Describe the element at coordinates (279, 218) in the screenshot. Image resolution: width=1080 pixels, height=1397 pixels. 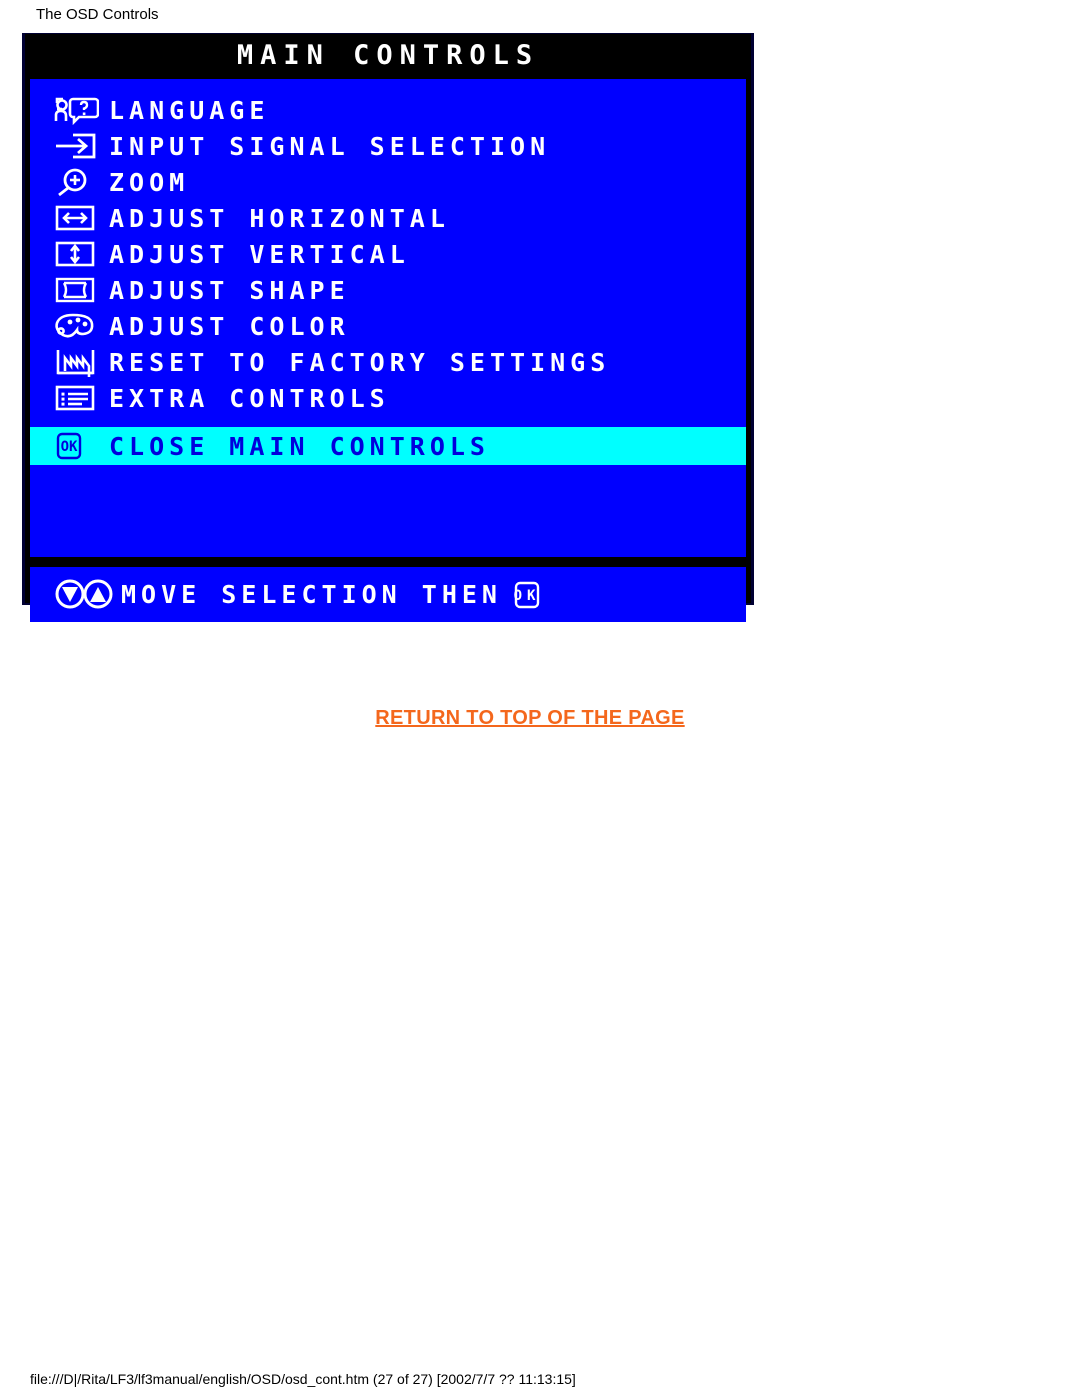
I see `osd-item-label: ADJUST HORIZONTAL` at that location.